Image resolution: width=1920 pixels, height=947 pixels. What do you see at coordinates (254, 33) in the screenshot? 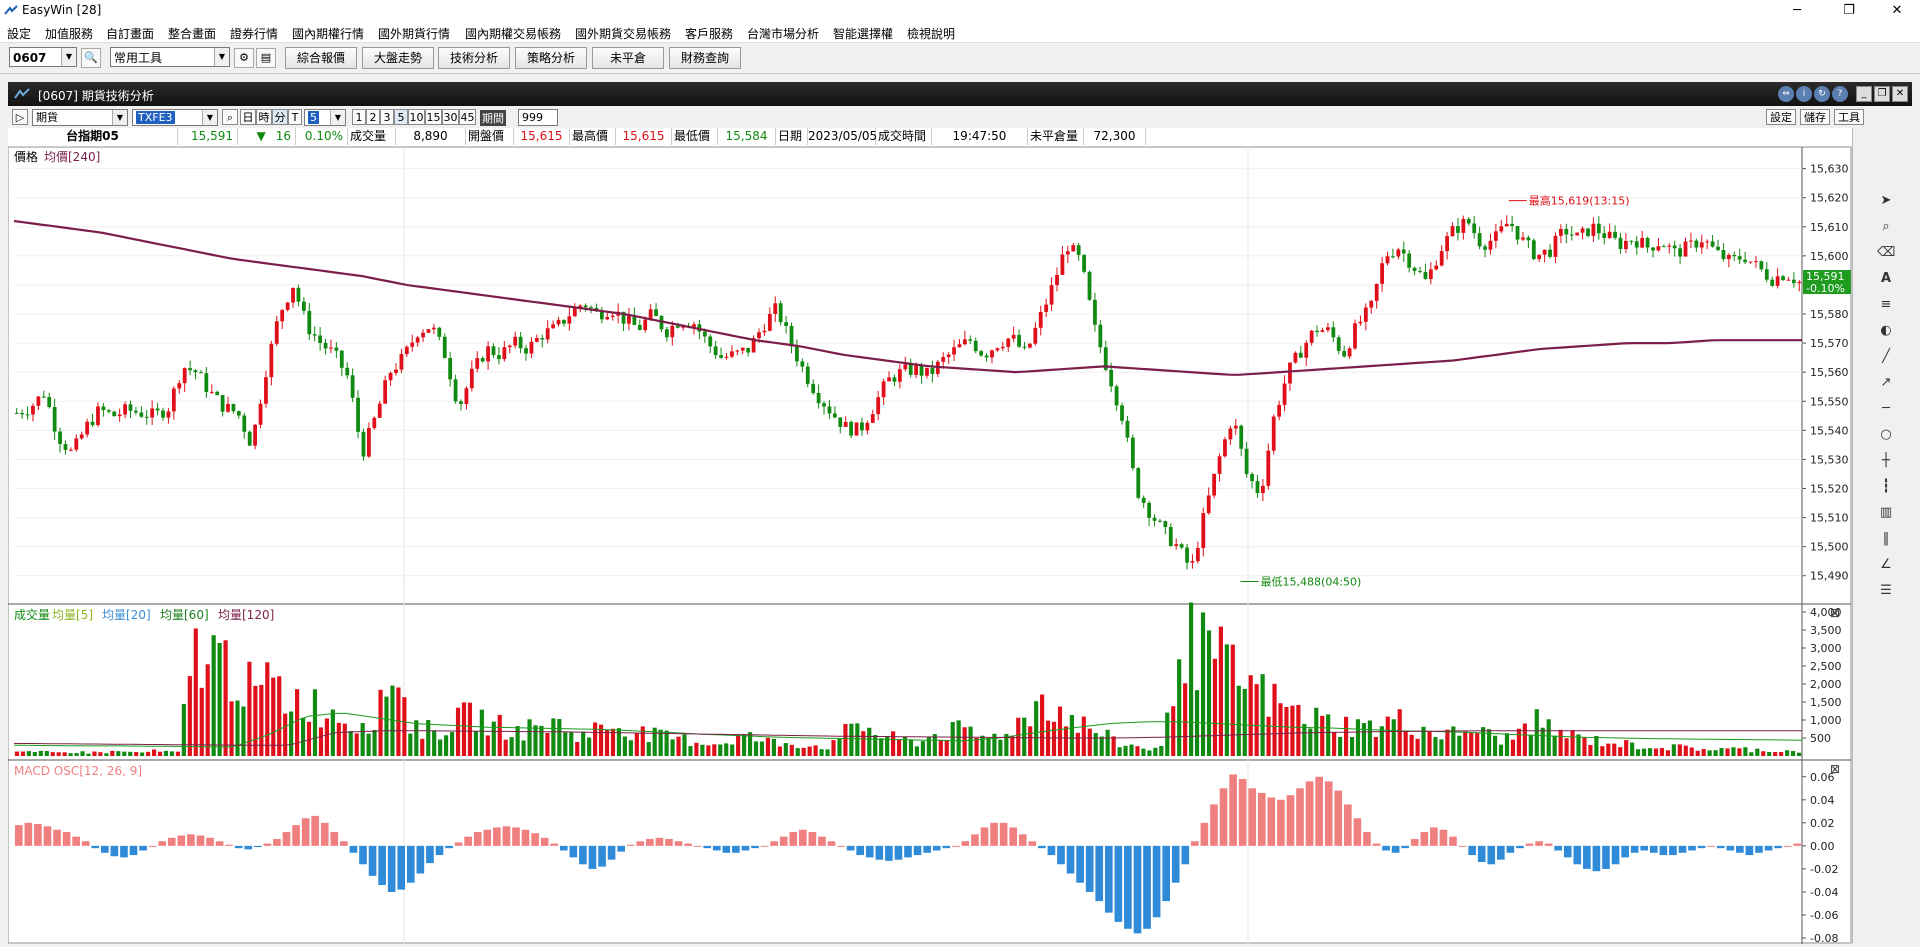
I see `menu-item: 證券行情` at bounding box center [254, 33].